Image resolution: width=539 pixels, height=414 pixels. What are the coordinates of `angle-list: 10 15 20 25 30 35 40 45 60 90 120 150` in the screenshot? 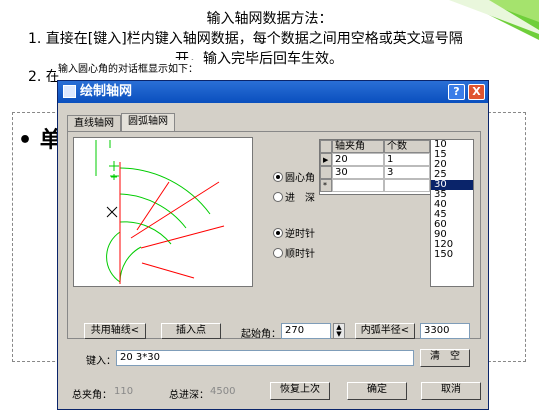 It's located at (452, 213).